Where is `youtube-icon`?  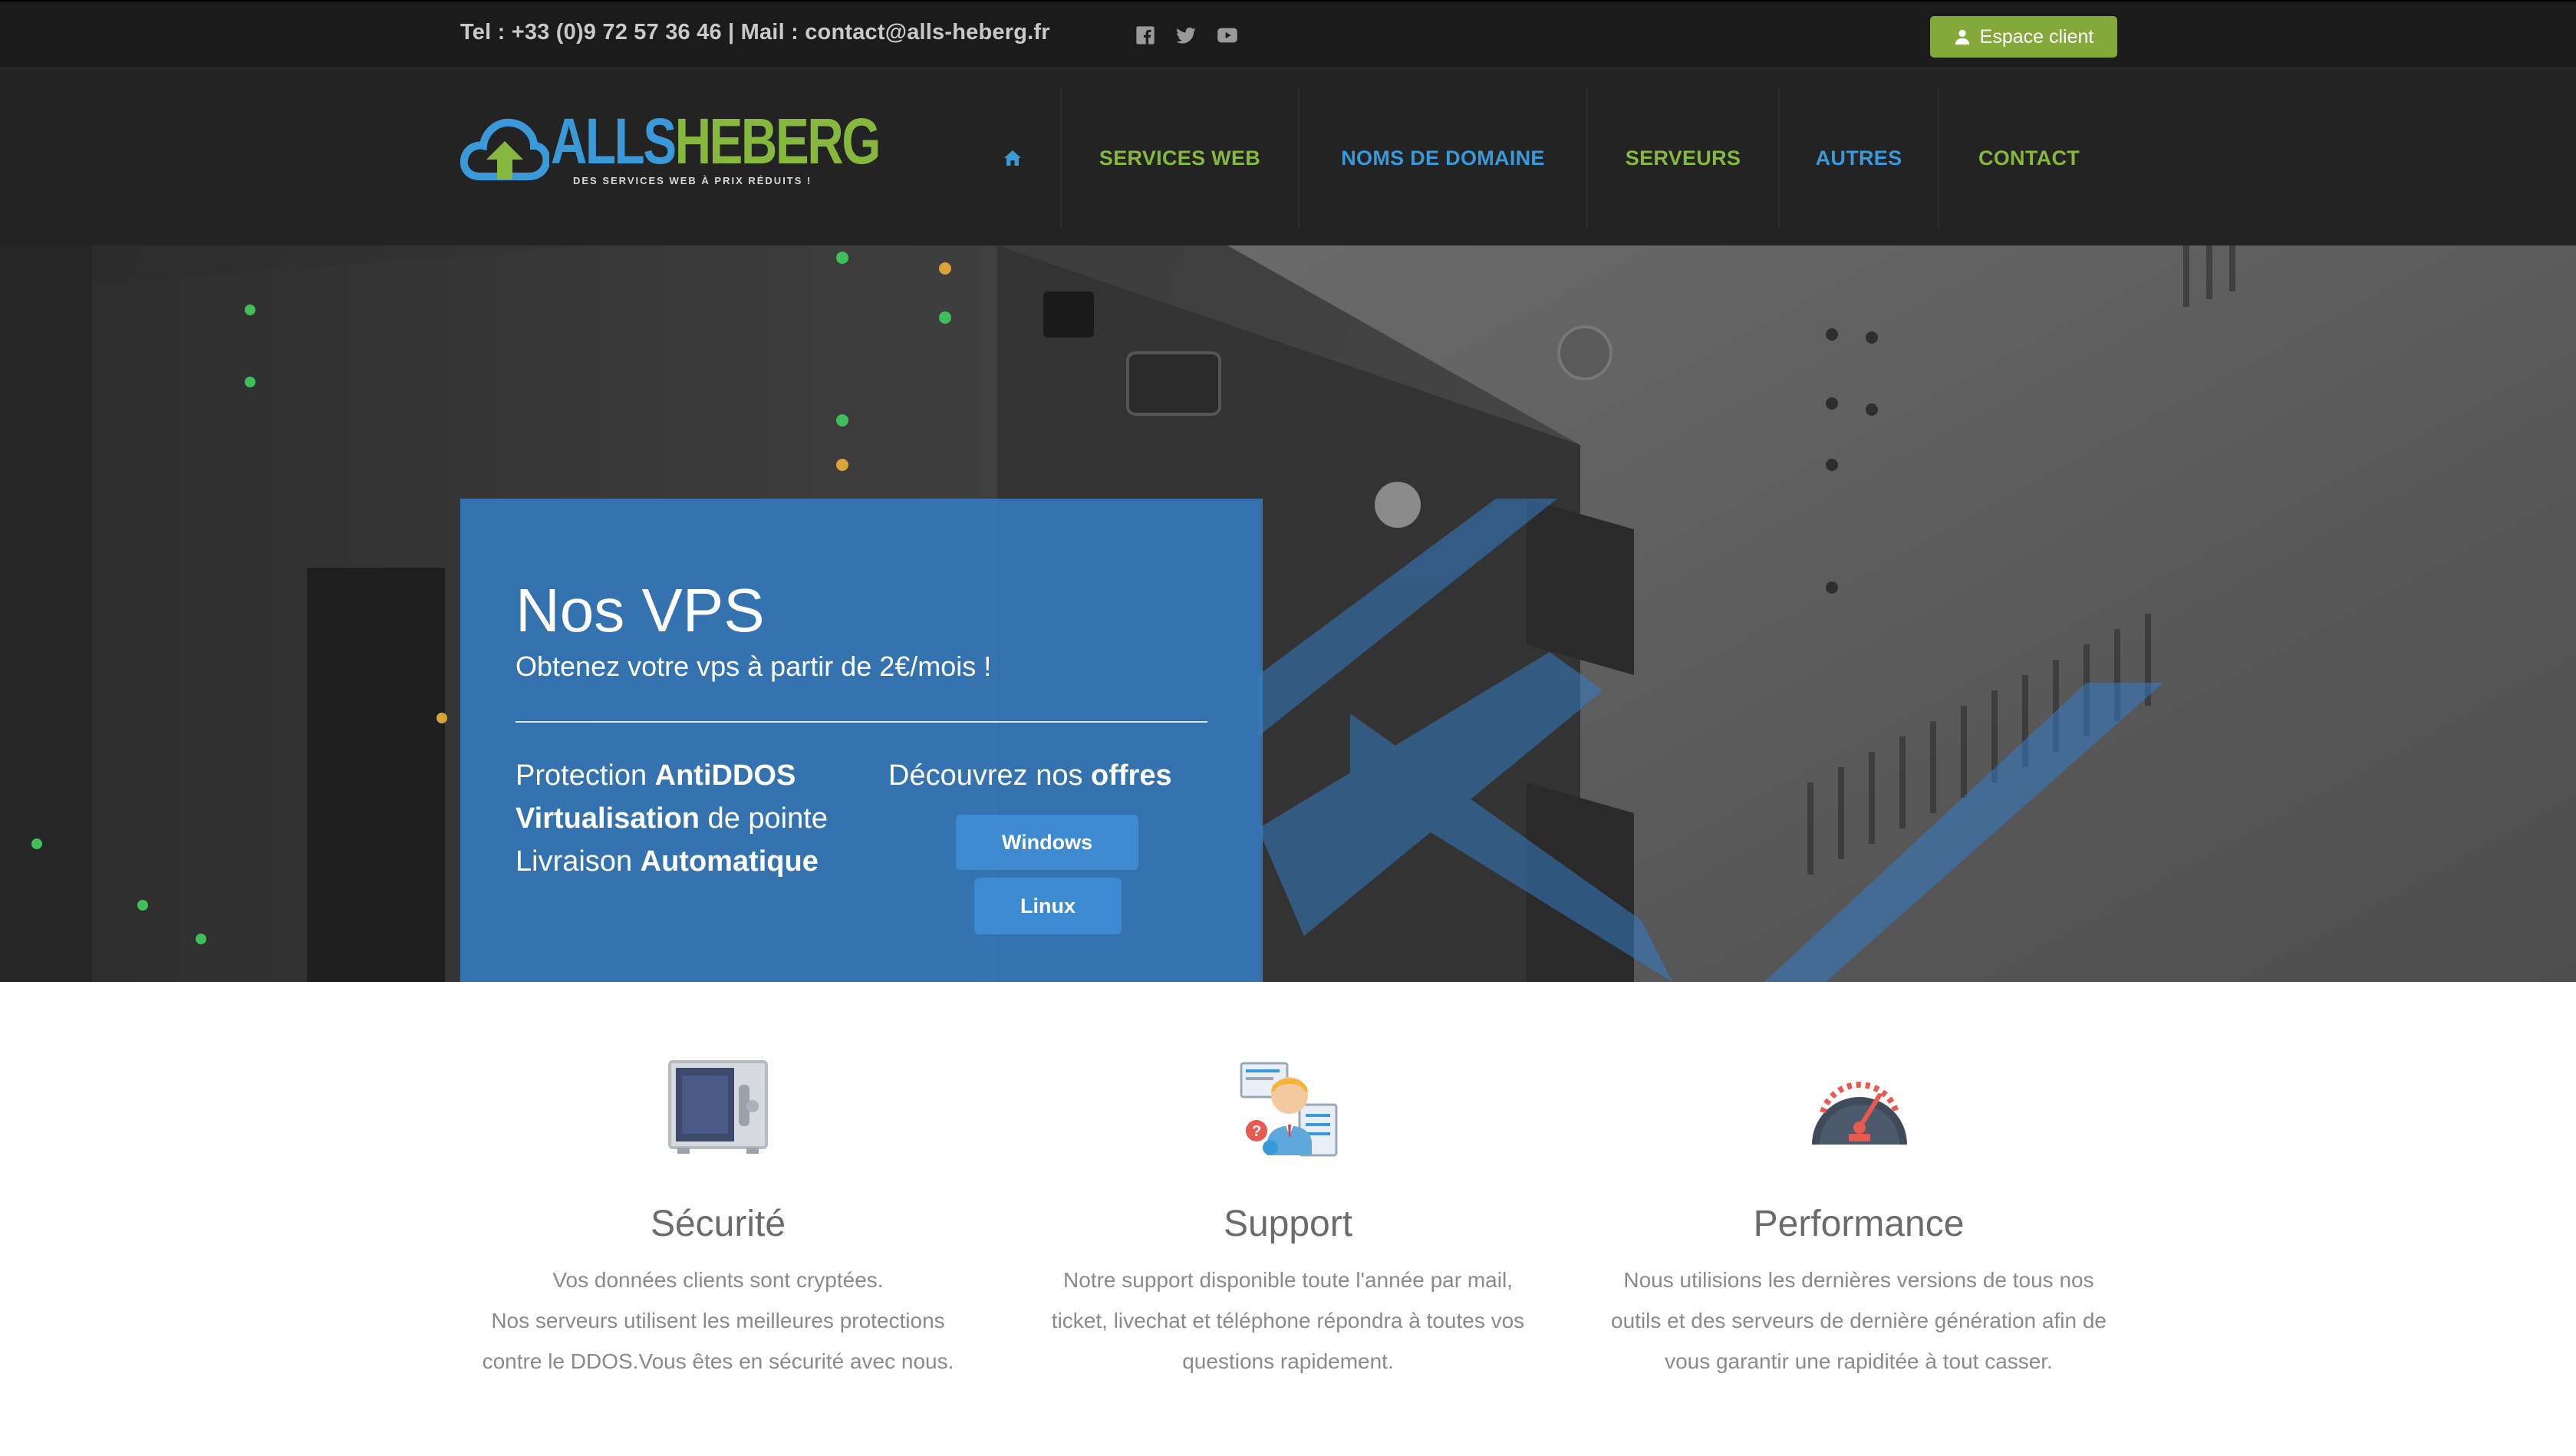 youtube-icon is located at coordinates (1227, 35).